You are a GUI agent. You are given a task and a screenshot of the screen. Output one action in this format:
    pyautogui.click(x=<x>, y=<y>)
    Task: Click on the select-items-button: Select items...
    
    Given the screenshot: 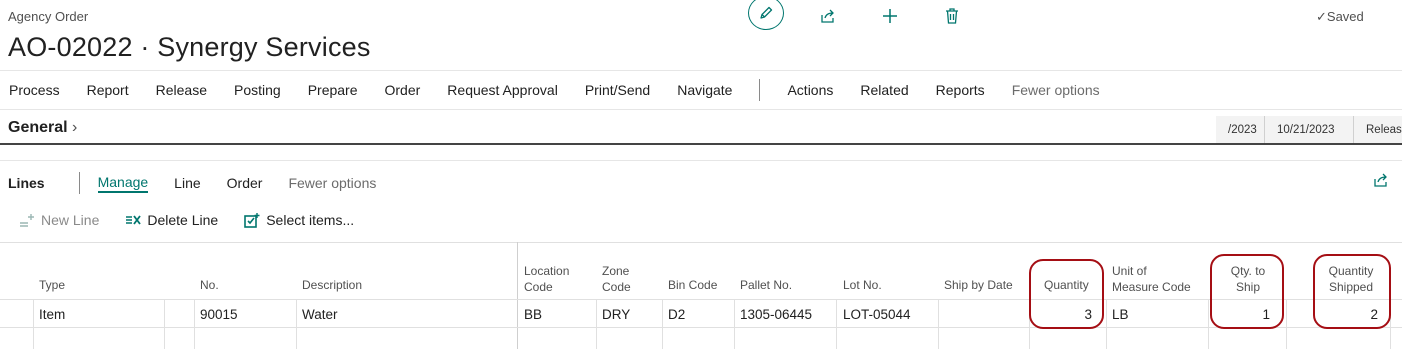 What is the action you would take?
    pyautogui.click(x=299, y=220)
    